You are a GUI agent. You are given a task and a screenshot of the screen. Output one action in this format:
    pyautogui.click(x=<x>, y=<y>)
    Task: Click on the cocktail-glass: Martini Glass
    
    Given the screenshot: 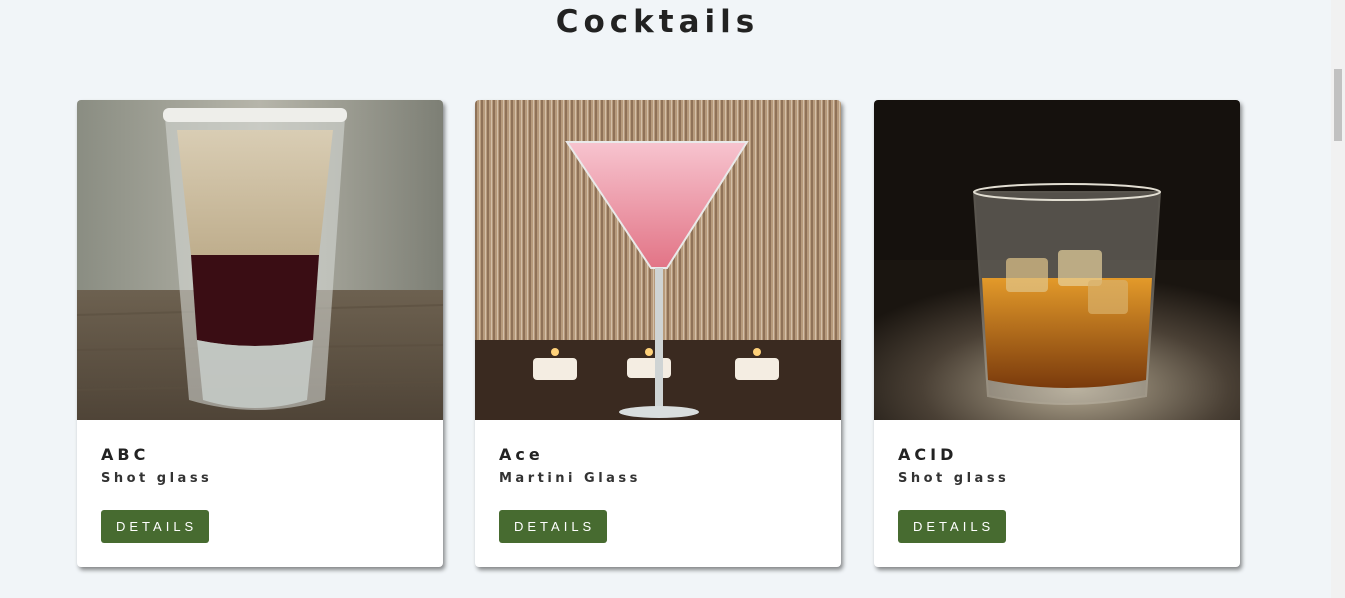 What is the action you would take?
    pyautogui.click(x=570, y=478)
    